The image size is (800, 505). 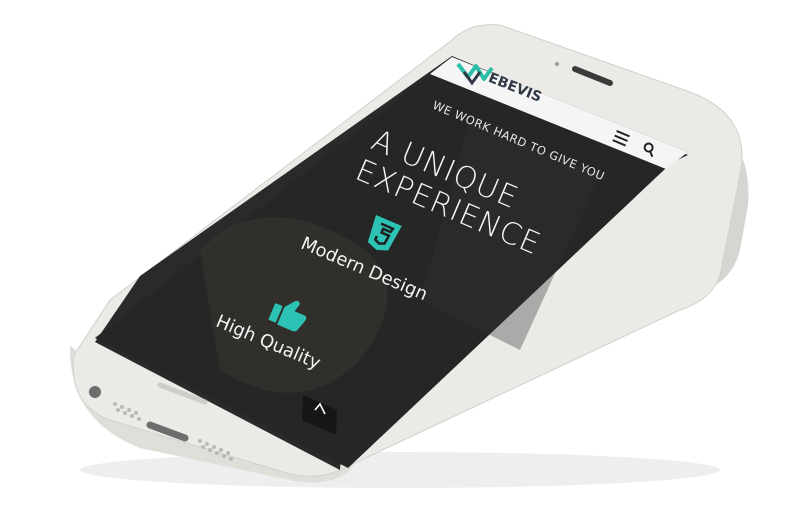 What do you see at coordinates (400, 470) in the screenshot?
I see `phone-shadow` at bounding box center [400, 470].